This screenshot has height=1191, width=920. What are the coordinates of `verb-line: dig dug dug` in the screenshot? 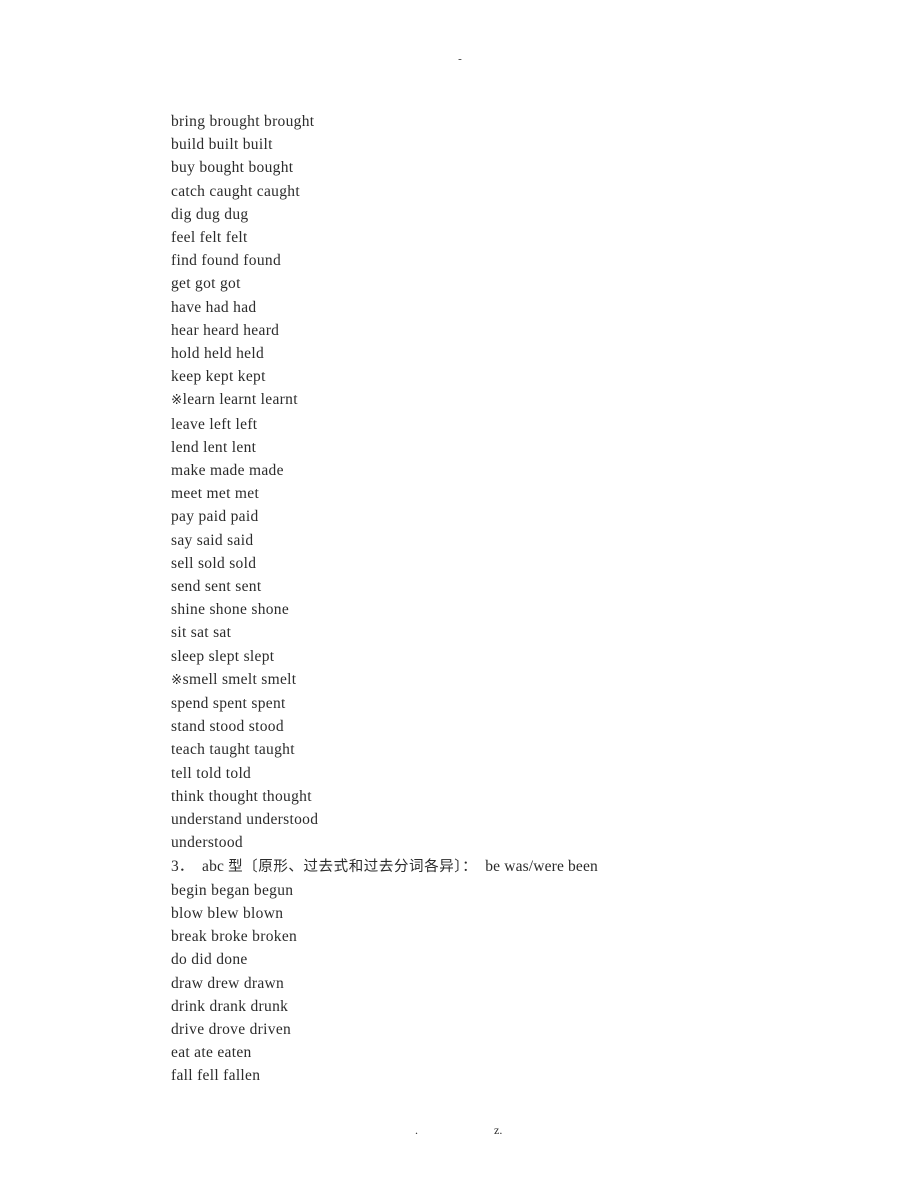 It's located at (210, 214).